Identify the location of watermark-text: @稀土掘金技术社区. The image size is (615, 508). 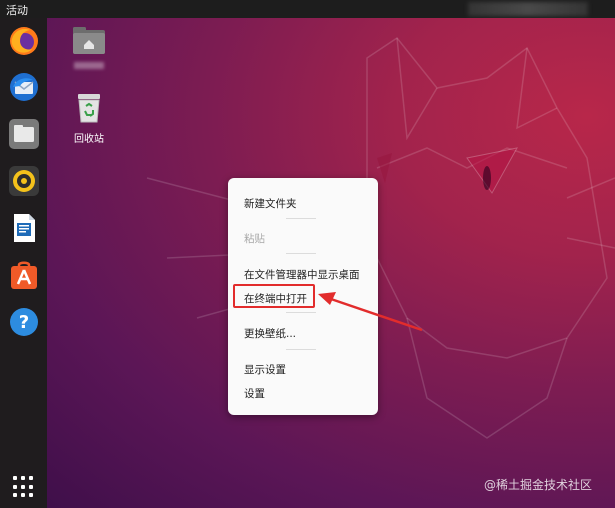
(538, 485).